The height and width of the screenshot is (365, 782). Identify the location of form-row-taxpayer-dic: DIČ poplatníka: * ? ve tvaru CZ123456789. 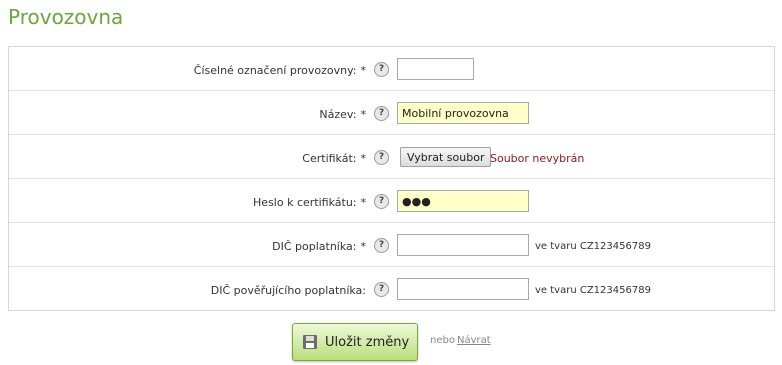
(391, 245).